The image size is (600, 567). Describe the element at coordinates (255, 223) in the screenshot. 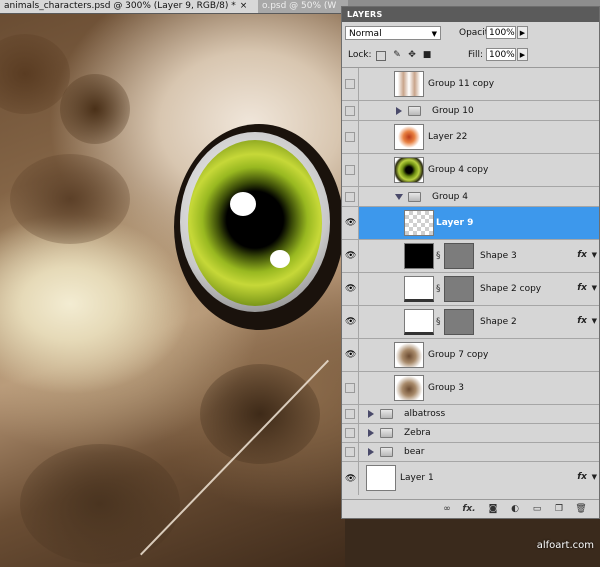

I see `owl-eye-iris` at that location.